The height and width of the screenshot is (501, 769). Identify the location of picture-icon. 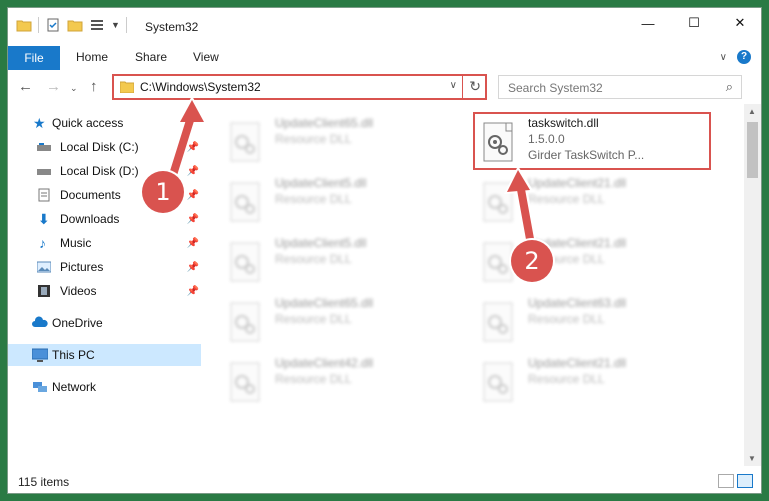
(44, 267).